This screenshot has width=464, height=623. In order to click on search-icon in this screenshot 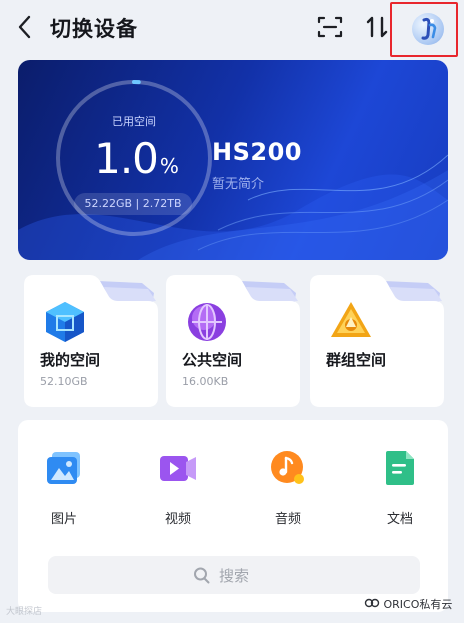, I will do `click(202, 575)`.